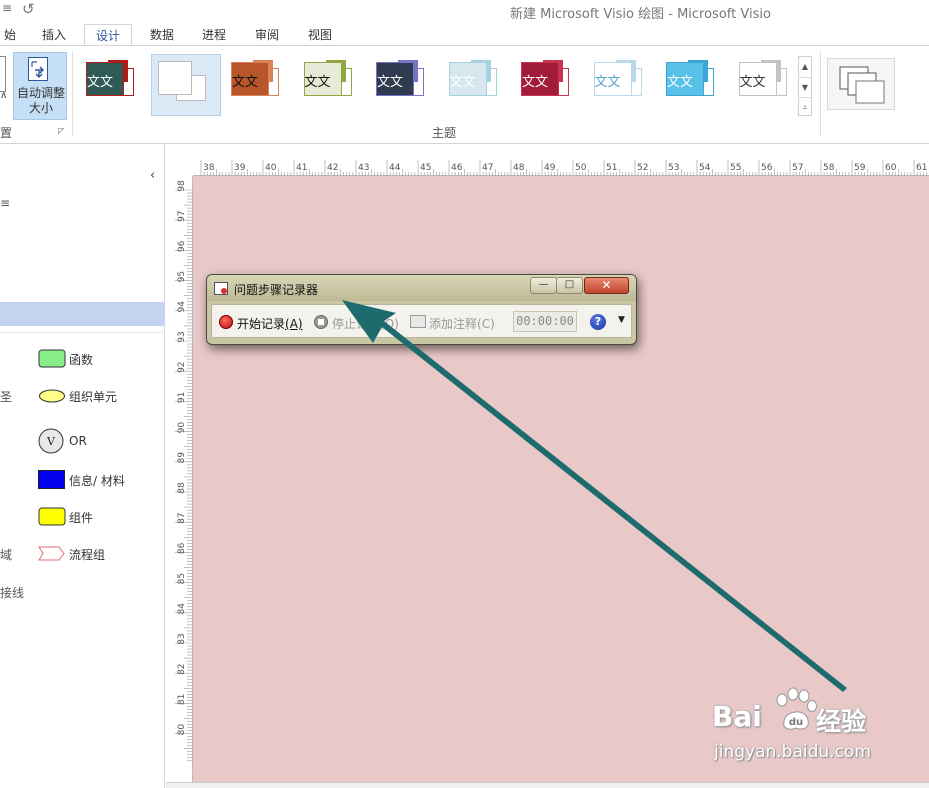 The image size is (929, 788). I want to click on shape-item-information: 信息/ 材料, so click(82, 480).